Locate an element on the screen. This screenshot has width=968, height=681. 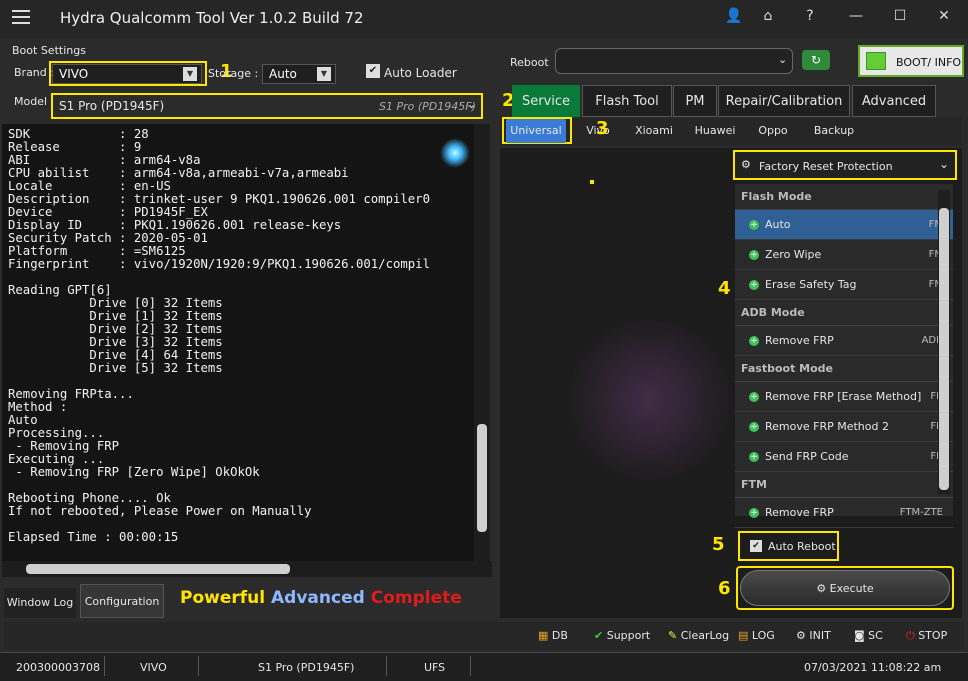
boot-info-button: BOOT/ INFO is located at coordinates (911, 61).